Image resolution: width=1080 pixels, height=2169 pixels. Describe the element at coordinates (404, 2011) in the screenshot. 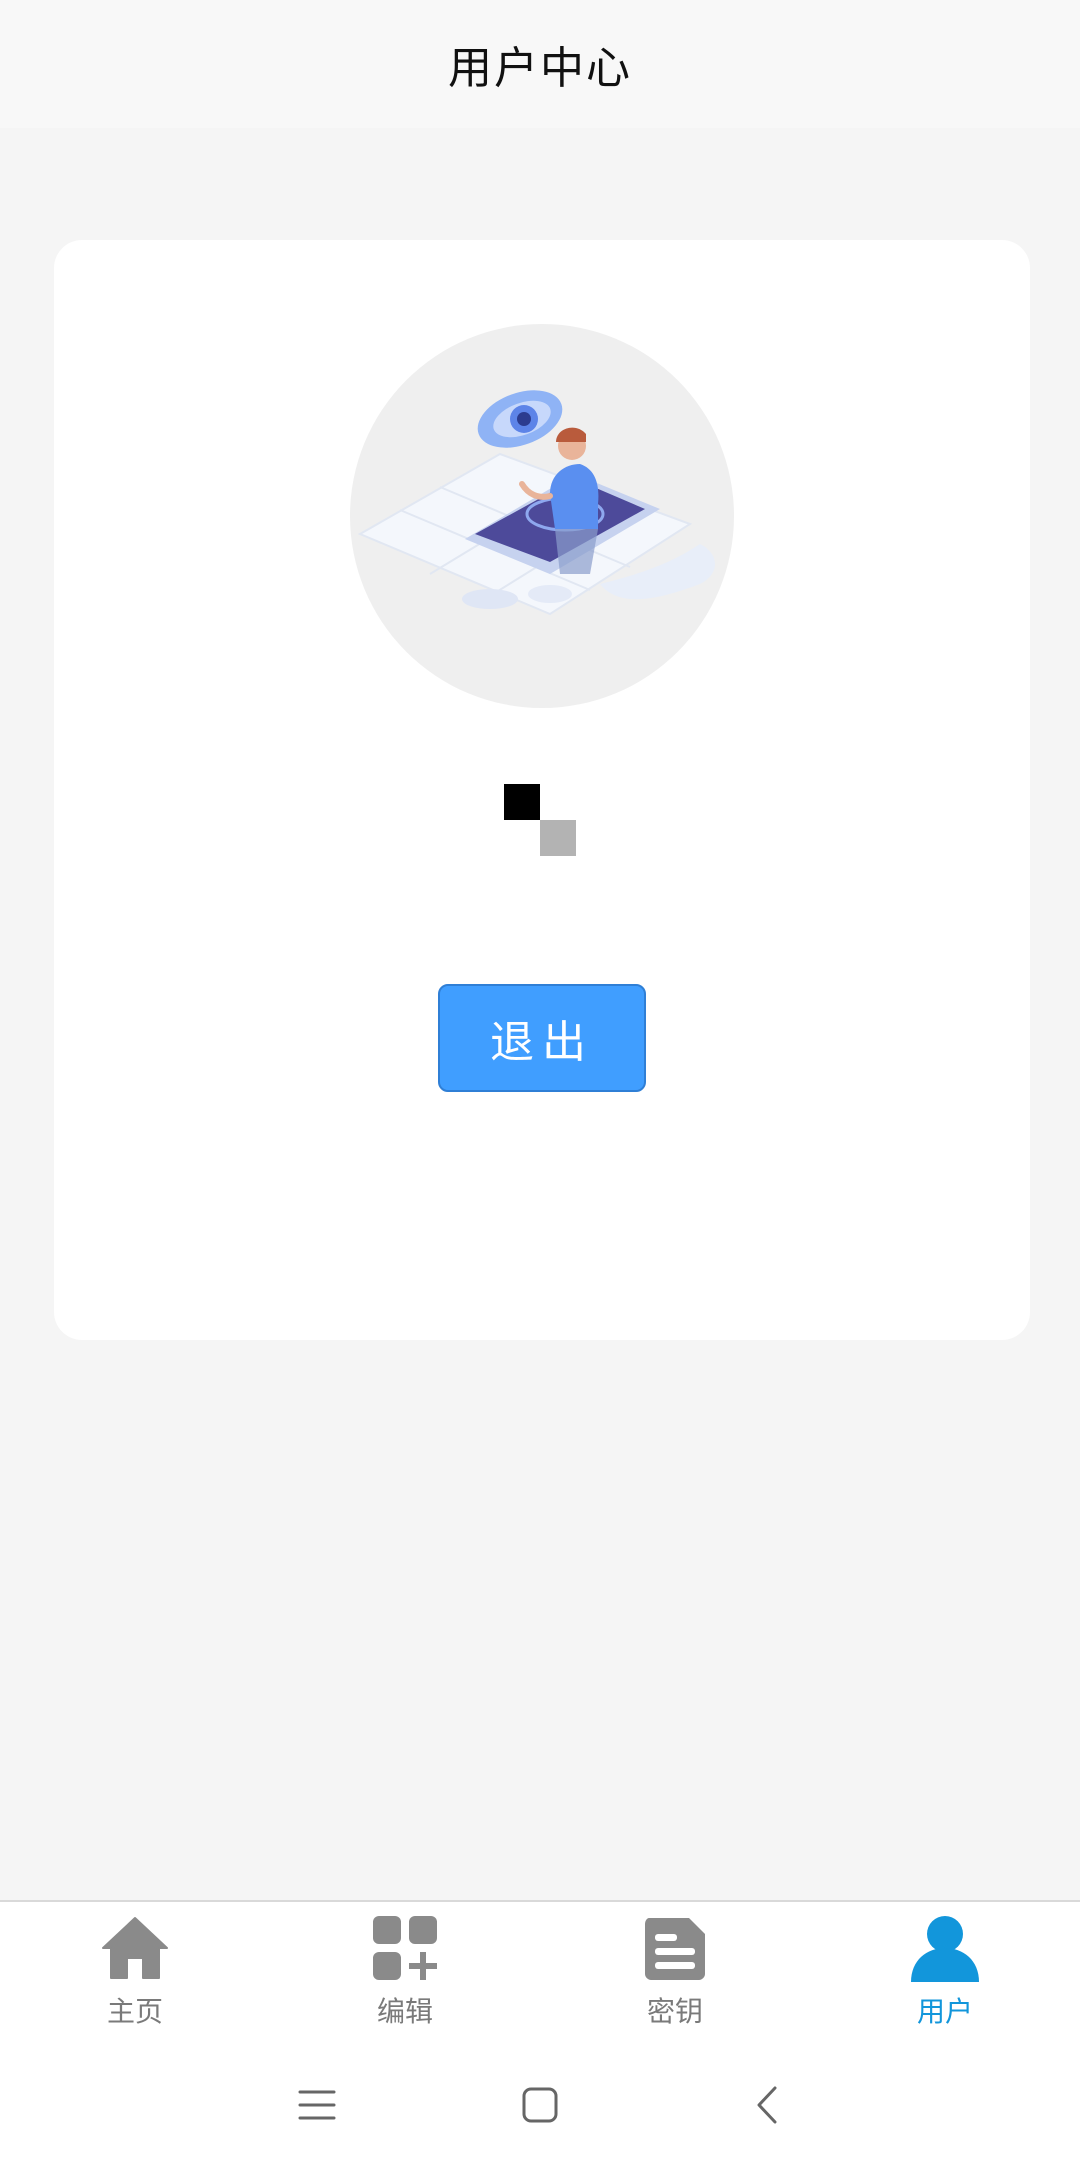

I see `tab-edit-label: 编辑` at that location.